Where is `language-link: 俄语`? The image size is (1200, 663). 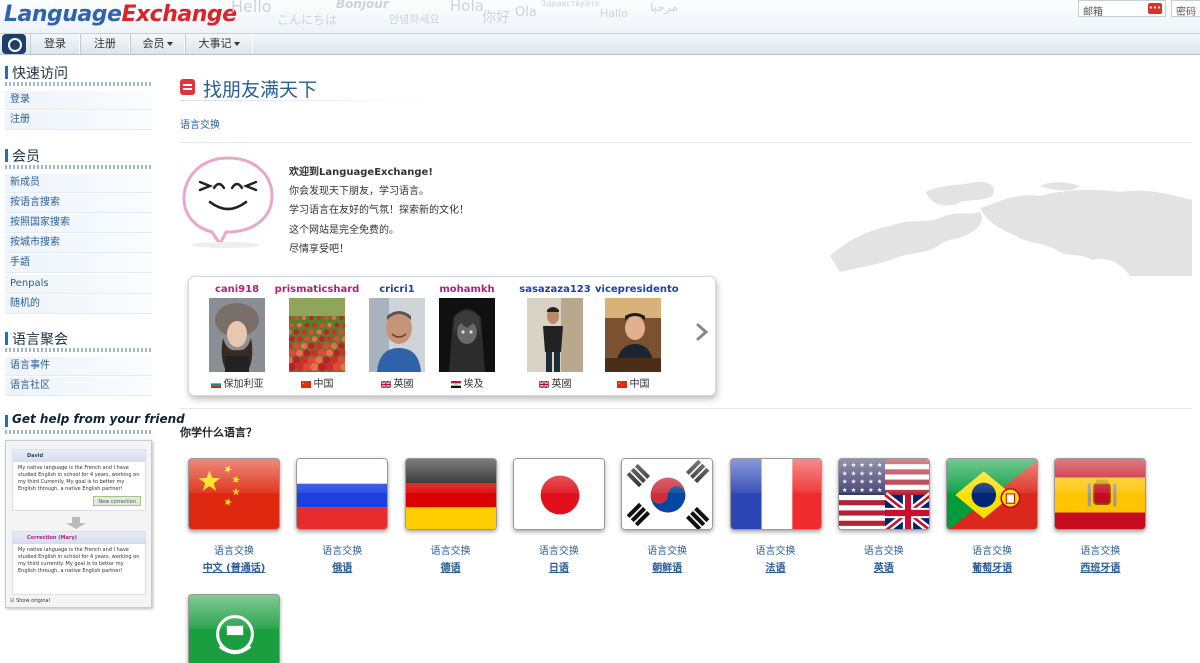 language-link: 俄语 is located at coordinates (342, 566).